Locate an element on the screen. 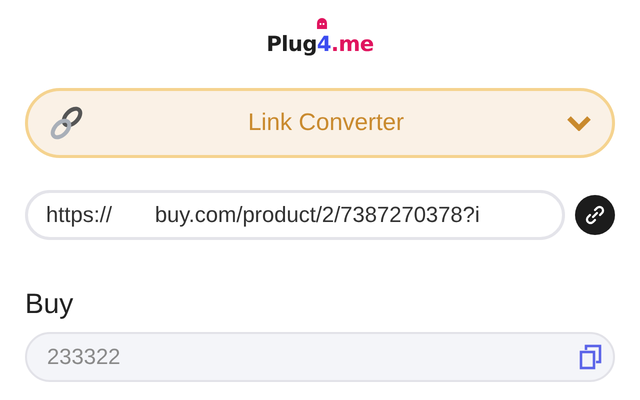 The height and width of the screenshot is (400, 640). link-icon is located at coordinates (595, 215).